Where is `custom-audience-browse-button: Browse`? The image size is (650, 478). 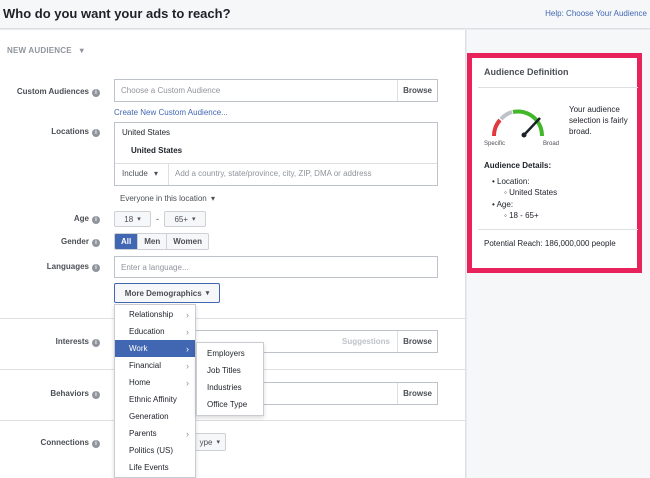
custom-audience-browse-button: Browse is located at coordinates (417, 90).